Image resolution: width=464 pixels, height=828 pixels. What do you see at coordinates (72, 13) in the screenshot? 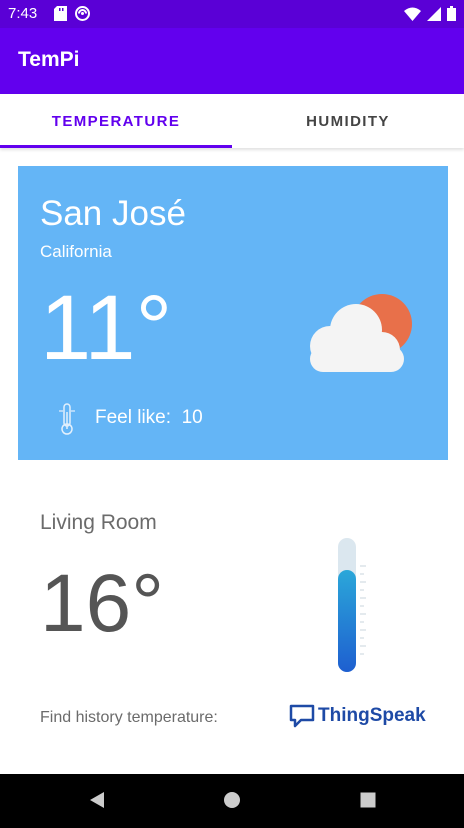
I see `status-notification-icons` at bounding box center [72, 13].